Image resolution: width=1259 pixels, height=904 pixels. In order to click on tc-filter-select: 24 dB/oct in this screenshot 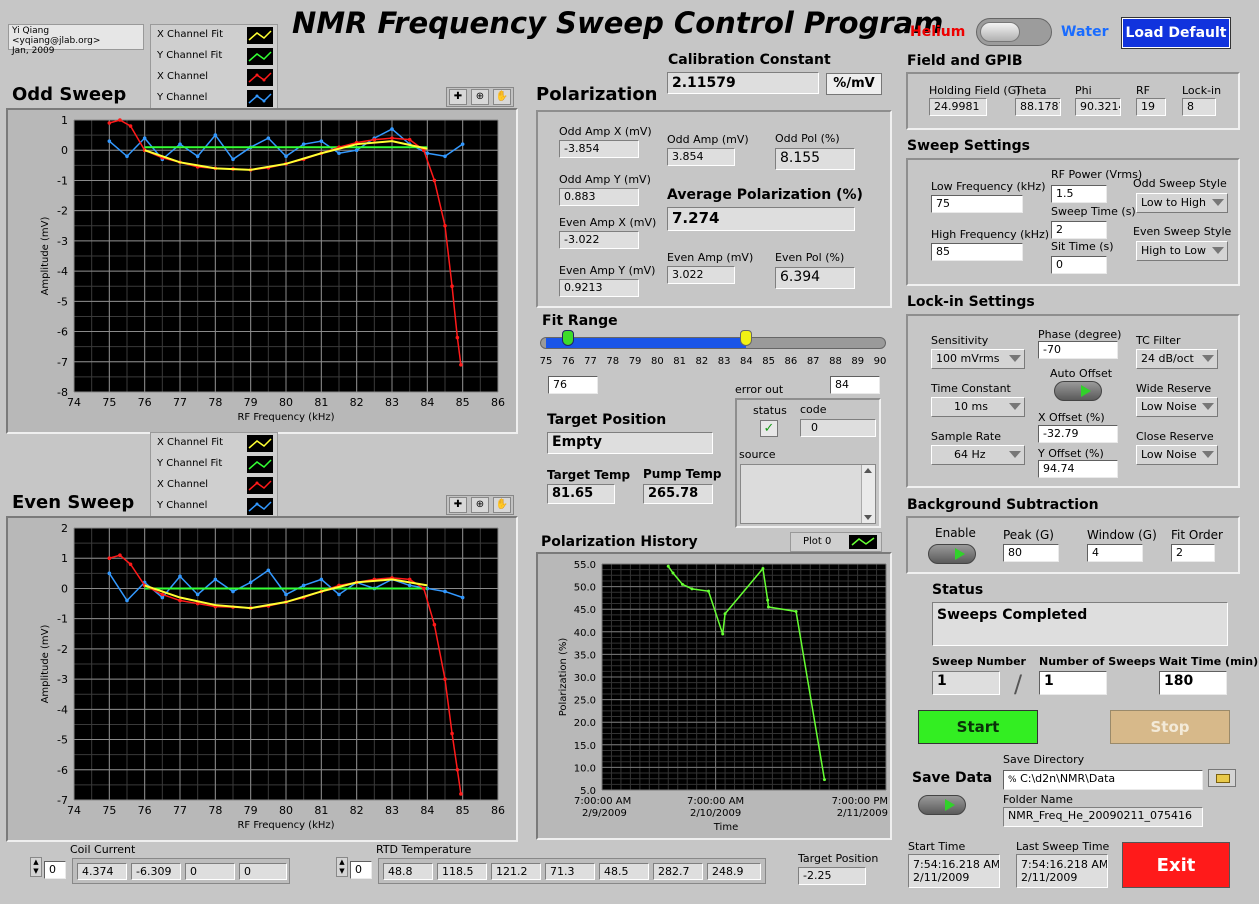, I will do `click(1177, 359)`.